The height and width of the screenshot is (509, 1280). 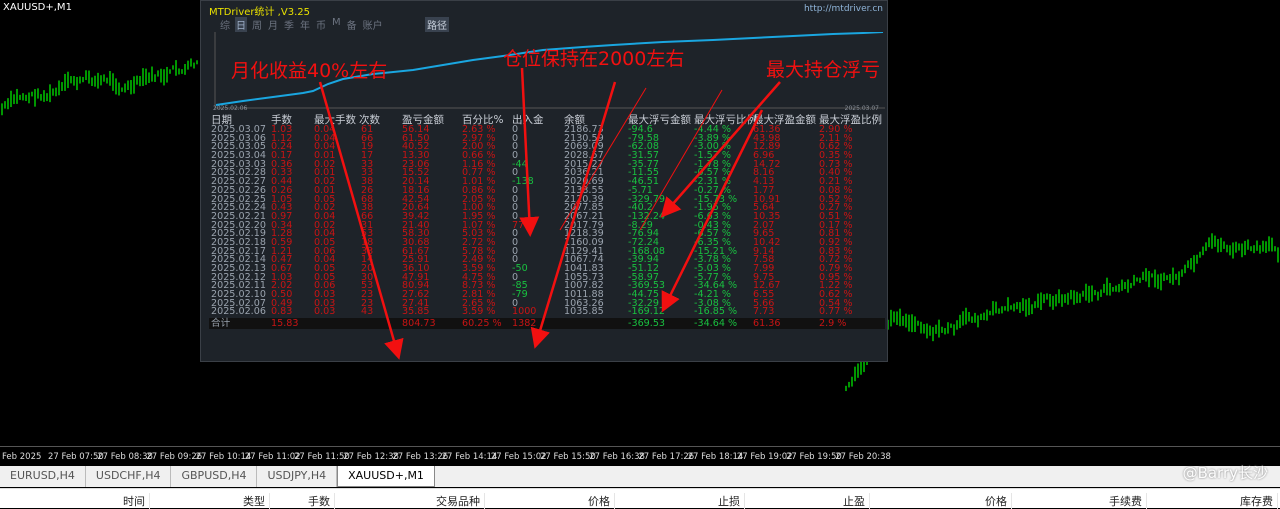 What do you see at coordinates (305, 24) in the screenshot?
I see `tab-period: 年` at bounding box center [305, 24].